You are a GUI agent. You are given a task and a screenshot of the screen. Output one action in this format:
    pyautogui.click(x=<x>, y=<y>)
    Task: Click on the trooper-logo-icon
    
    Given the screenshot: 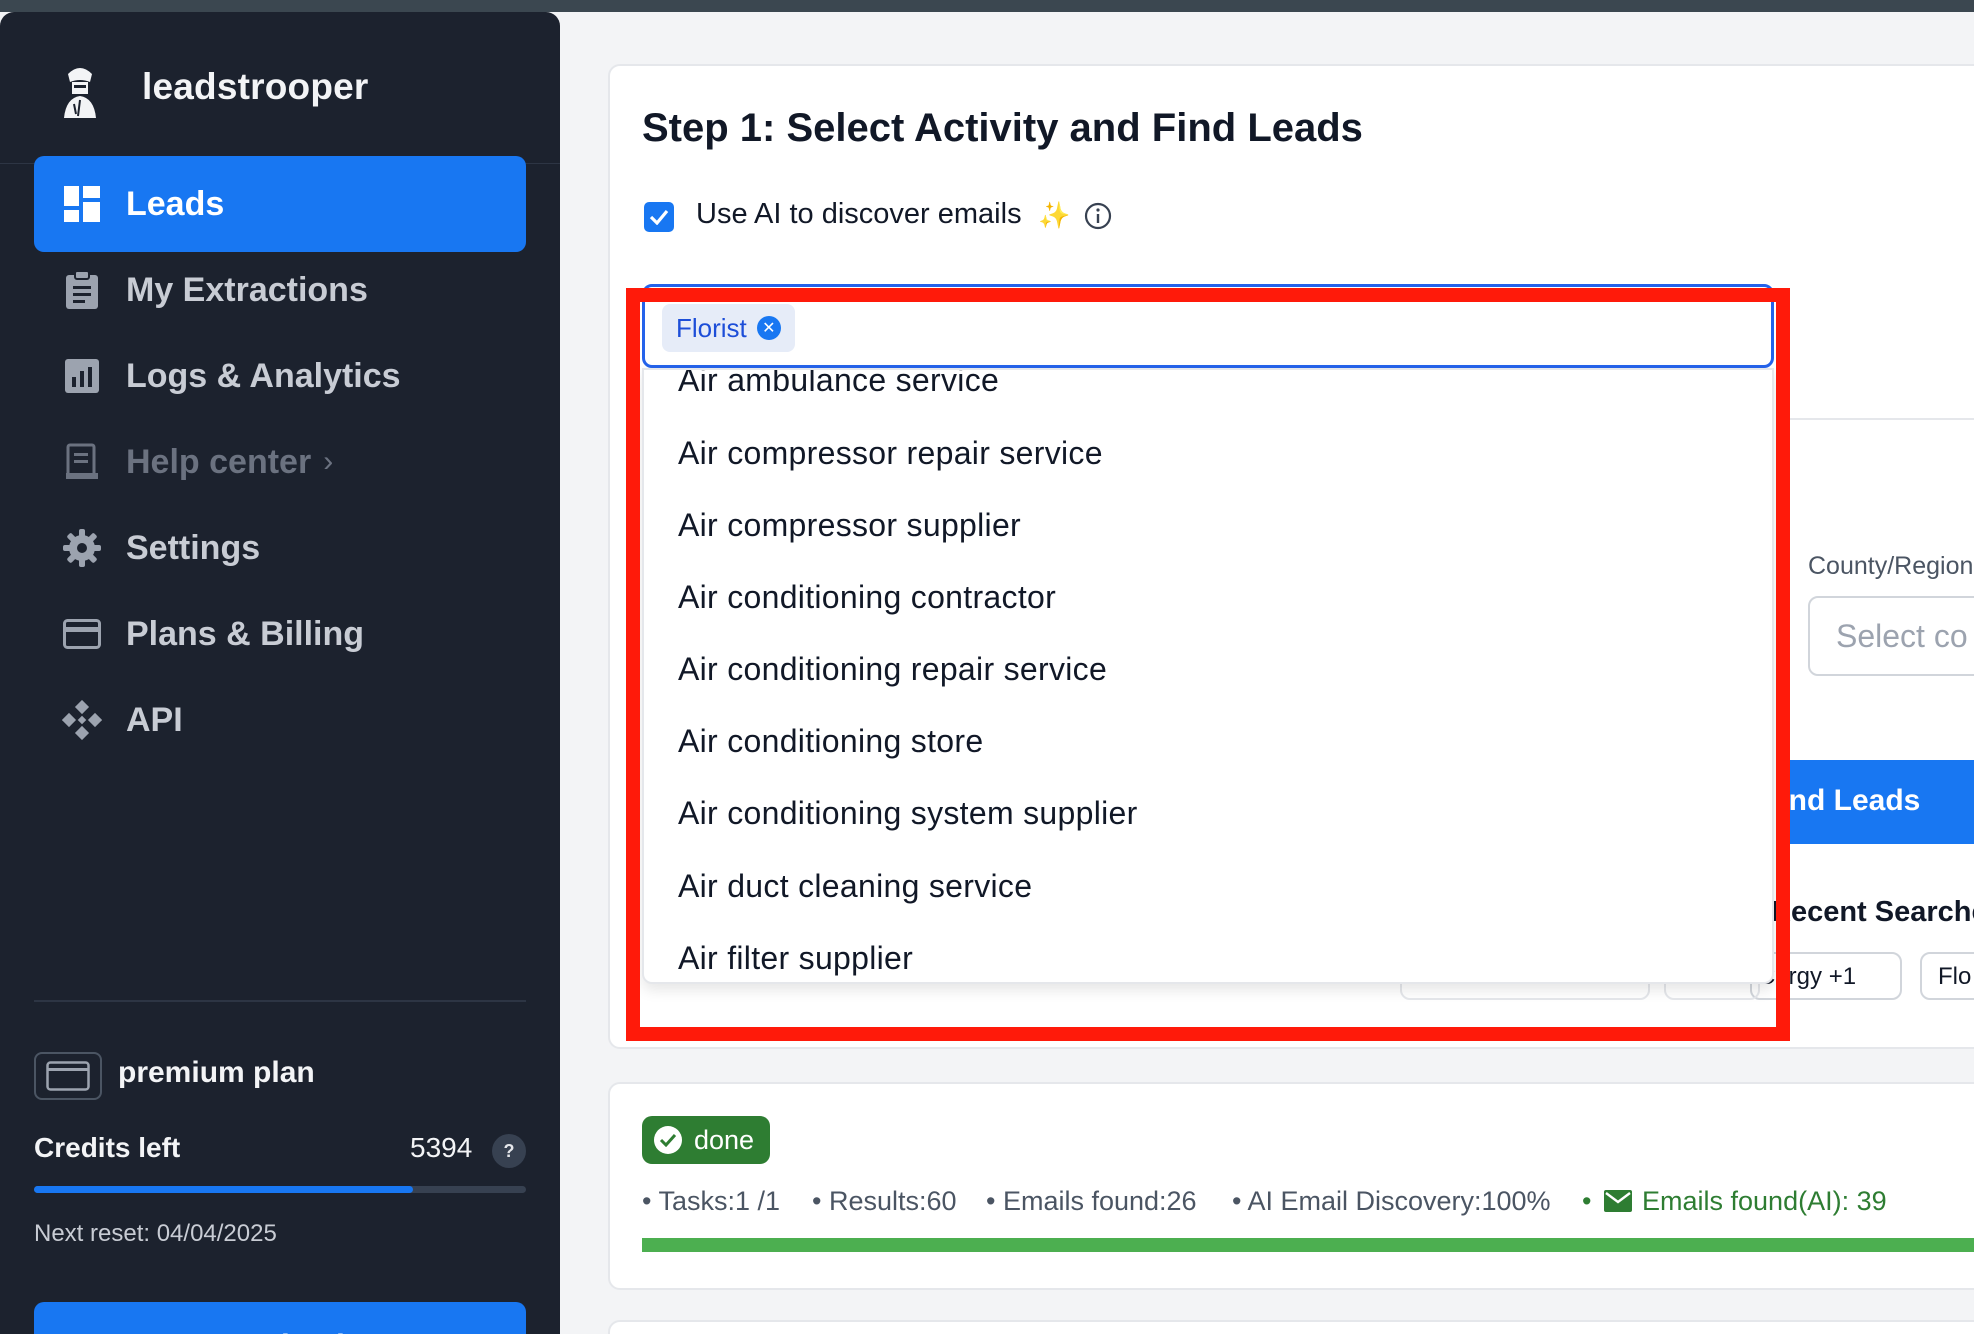 What is the action you would take?
    pyautogui.click(x=80, y=93)
    